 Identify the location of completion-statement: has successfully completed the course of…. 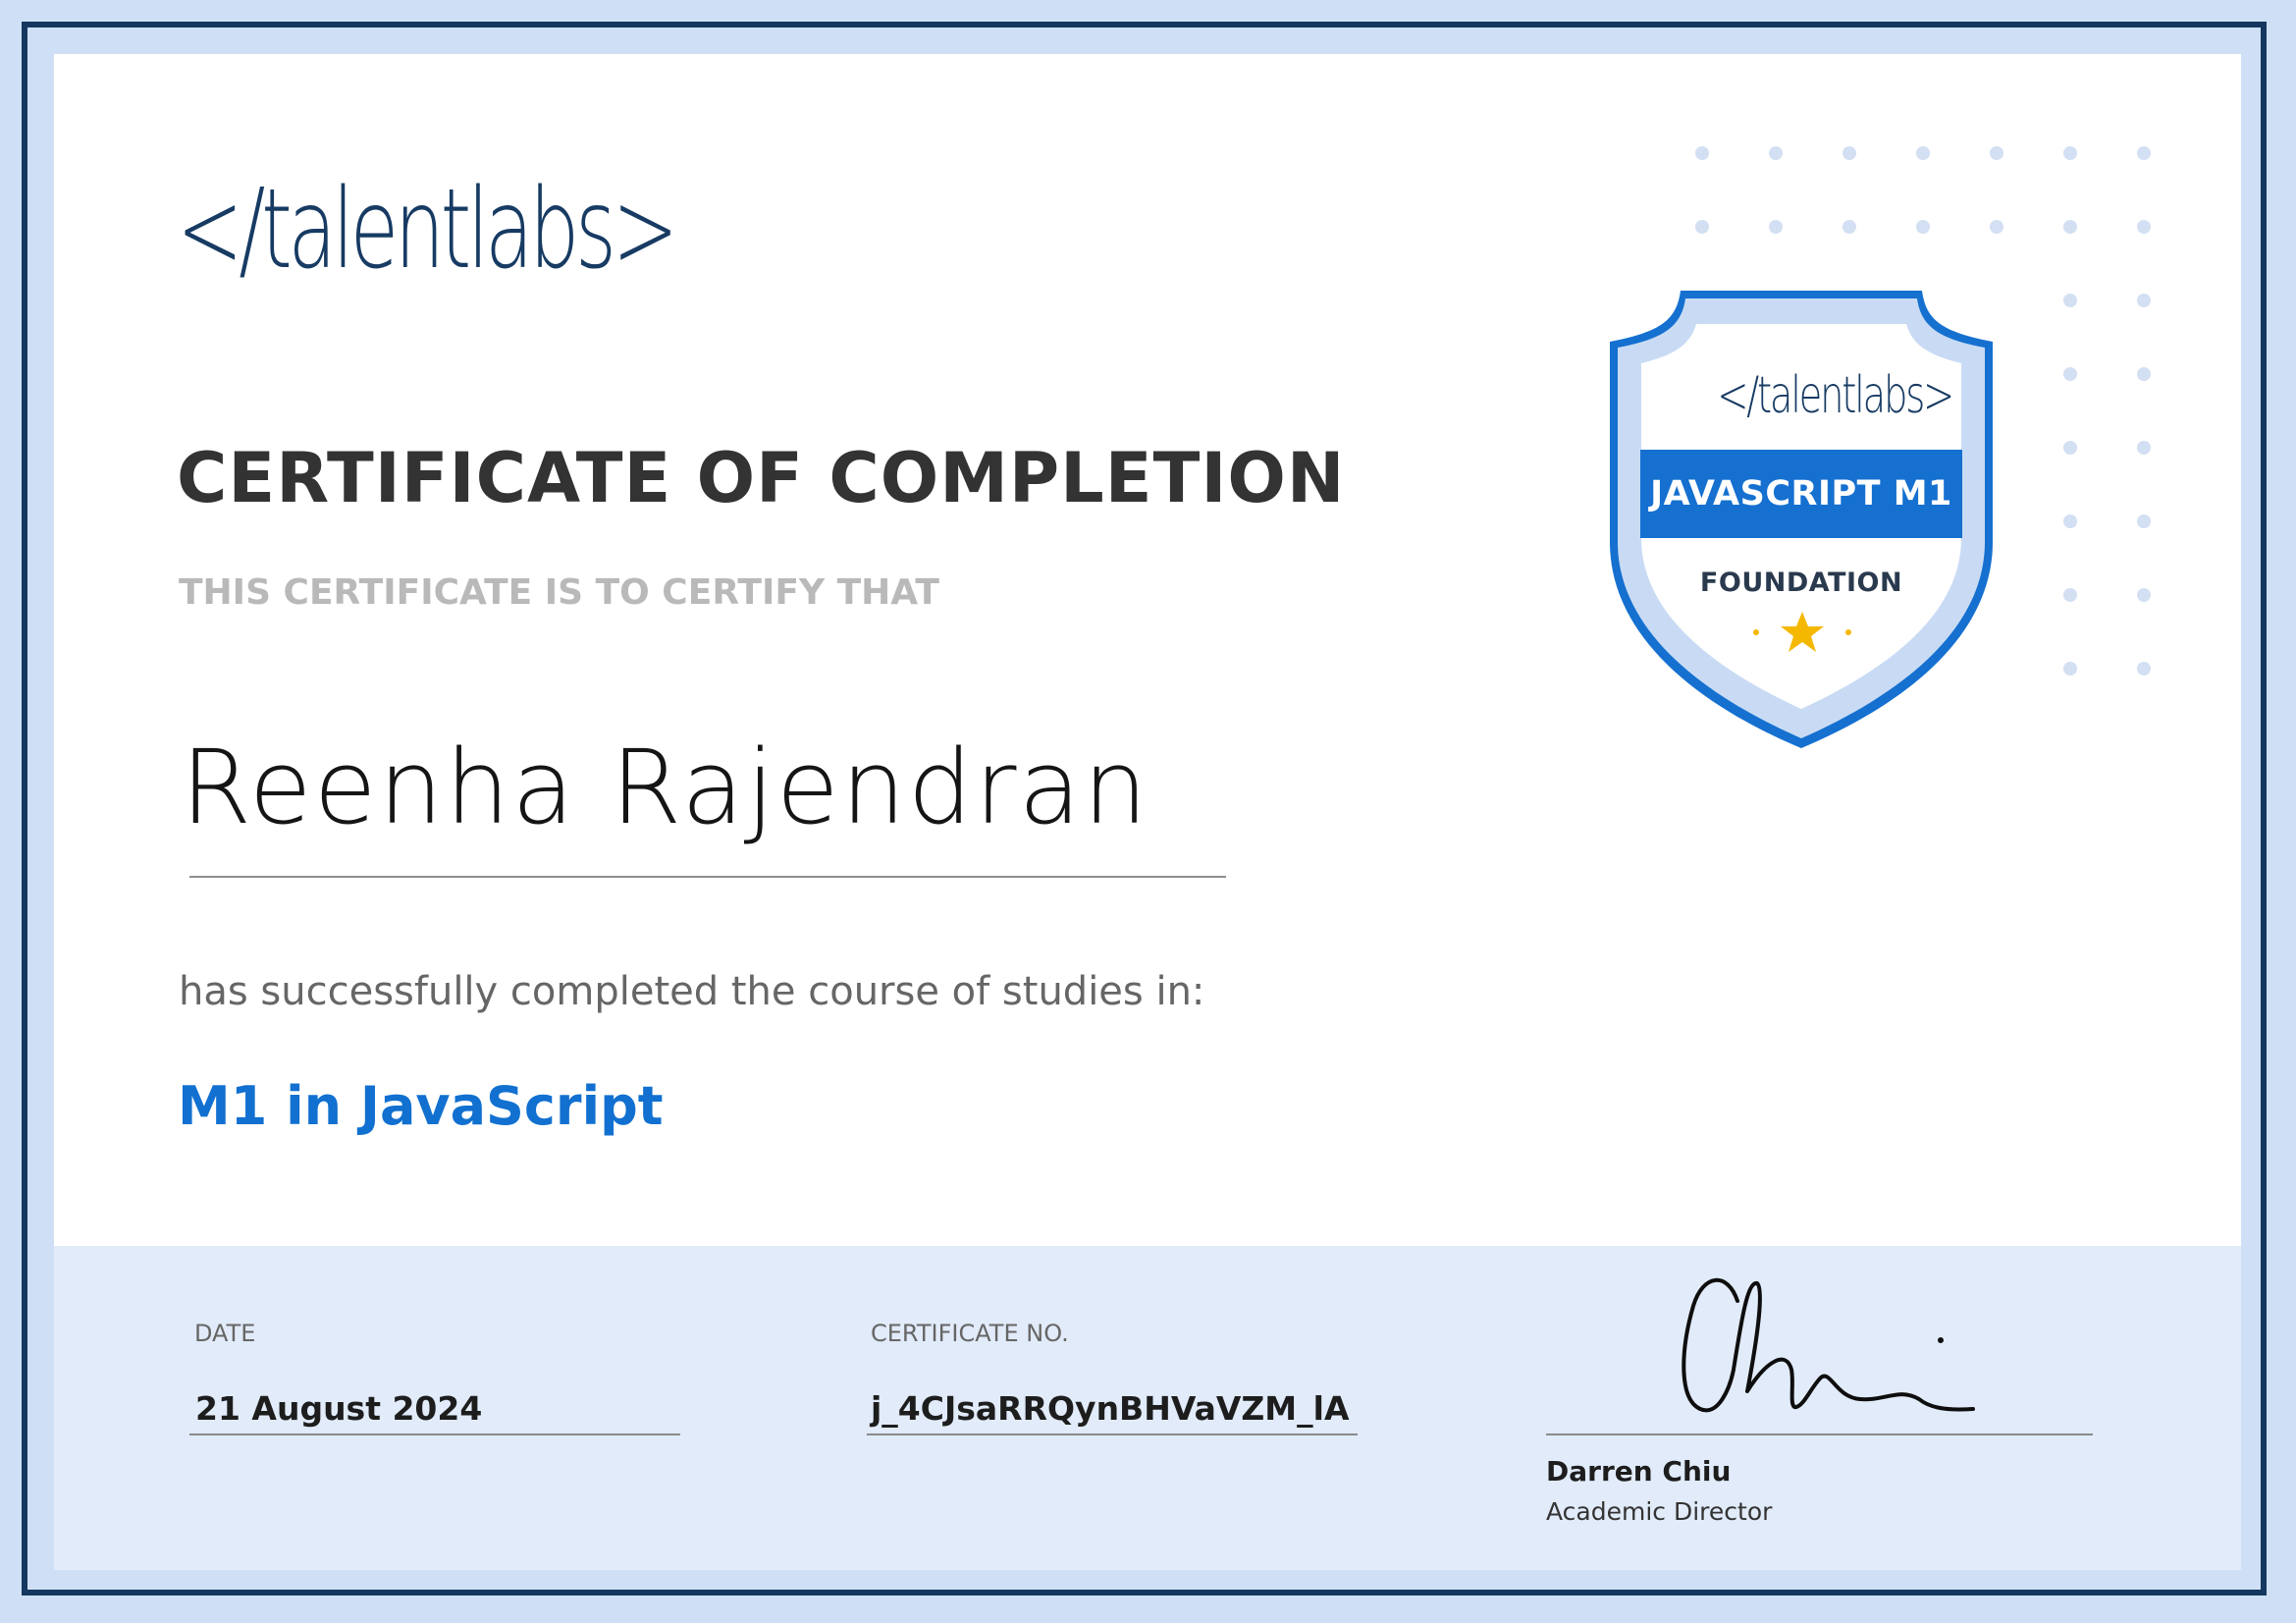
(692, 991).